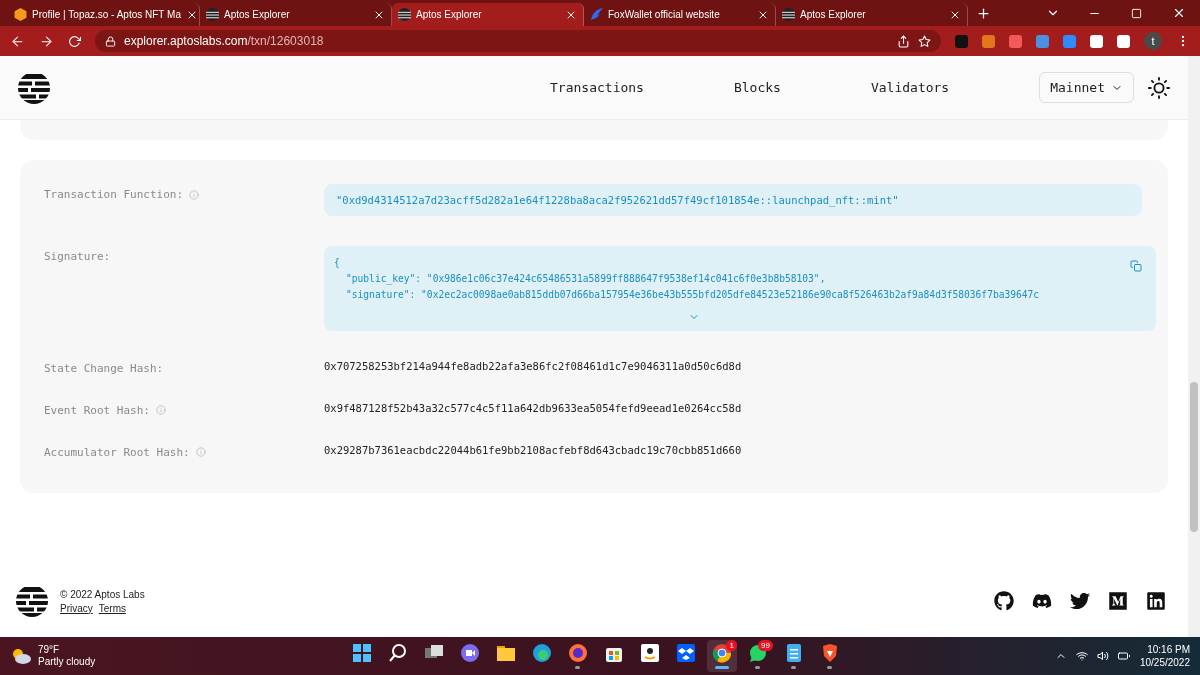 This screenshot has width=1200, height=675. What do you see at coordinates (1136, 266) in the screenshot?
I see `copy-icon` at bounding box center [1136, 266].